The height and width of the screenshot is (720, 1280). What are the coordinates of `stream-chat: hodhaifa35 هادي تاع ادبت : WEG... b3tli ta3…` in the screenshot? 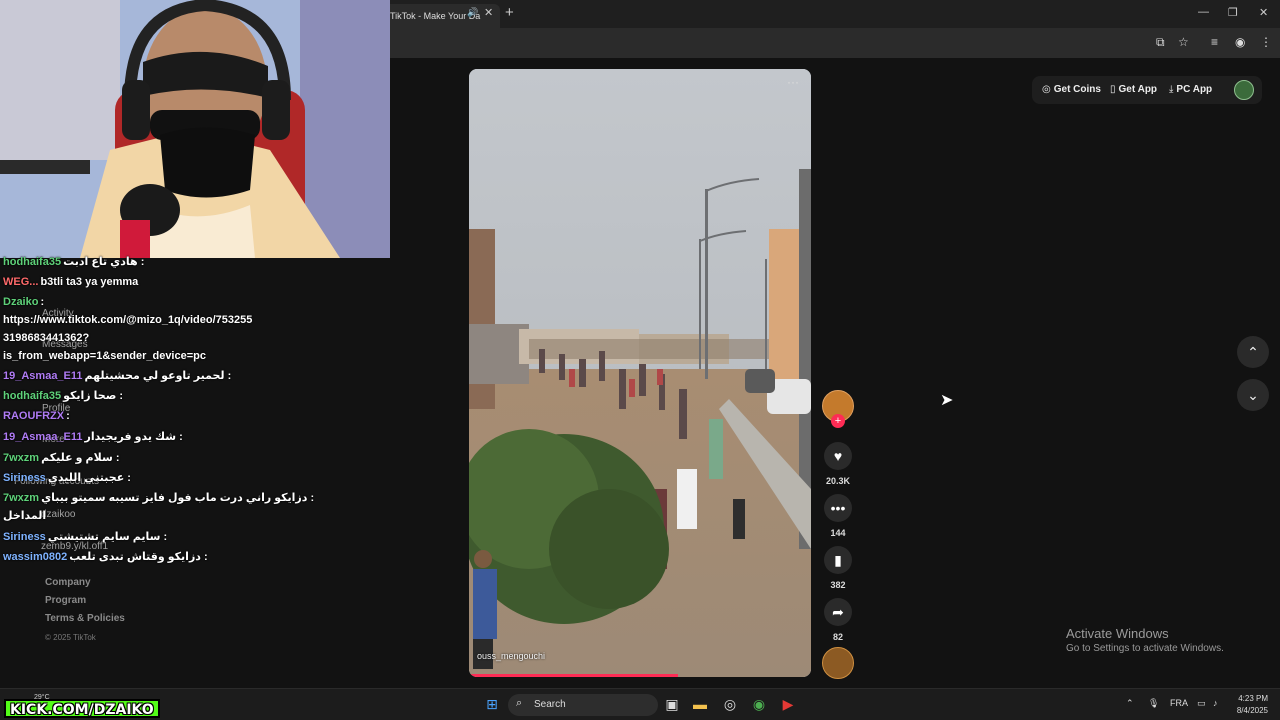 It's located at (193, 415).